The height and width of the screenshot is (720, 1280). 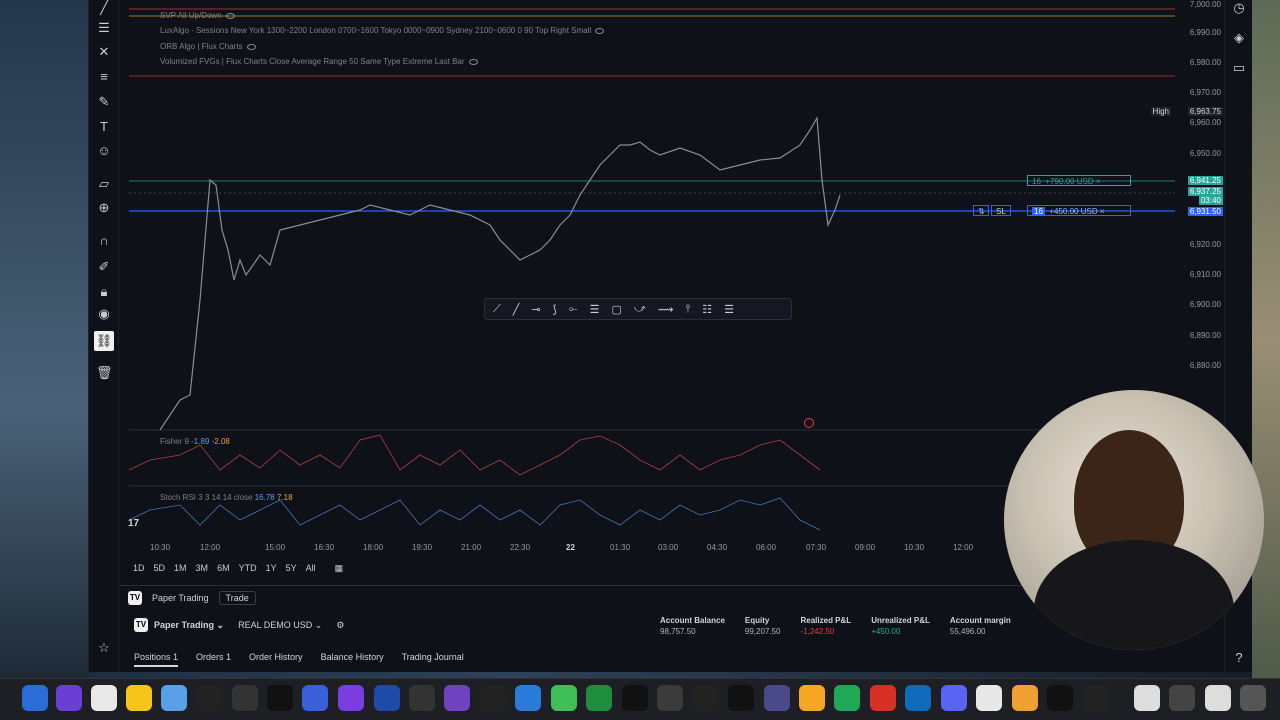 I want to click on broker-selector: Paper Trading ⌄, so click(x=189, y=625).